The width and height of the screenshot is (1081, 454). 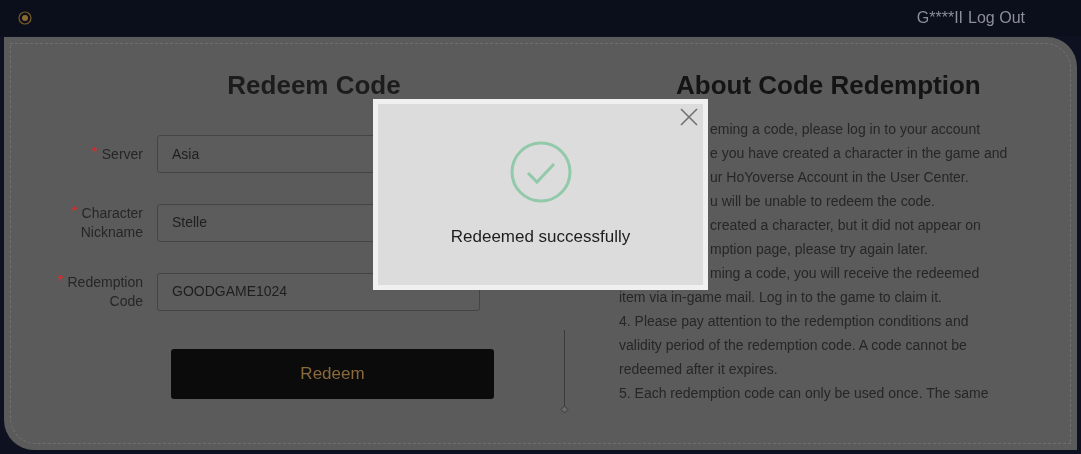 I want to click on close-icon, so click(x=689, y=117).